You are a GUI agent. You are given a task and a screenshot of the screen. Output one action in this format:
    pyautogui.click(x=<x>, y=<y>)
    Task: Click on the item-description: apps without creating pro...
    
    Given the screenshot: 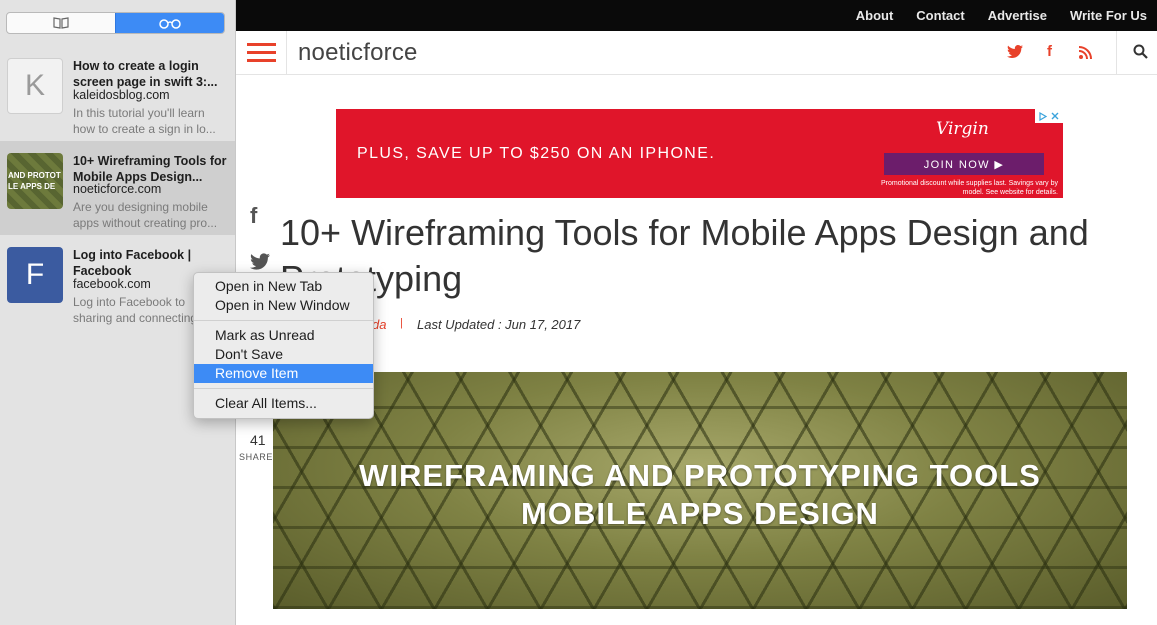 What is the action you would take?
    pyautogui.click(x=145, y=223)
    